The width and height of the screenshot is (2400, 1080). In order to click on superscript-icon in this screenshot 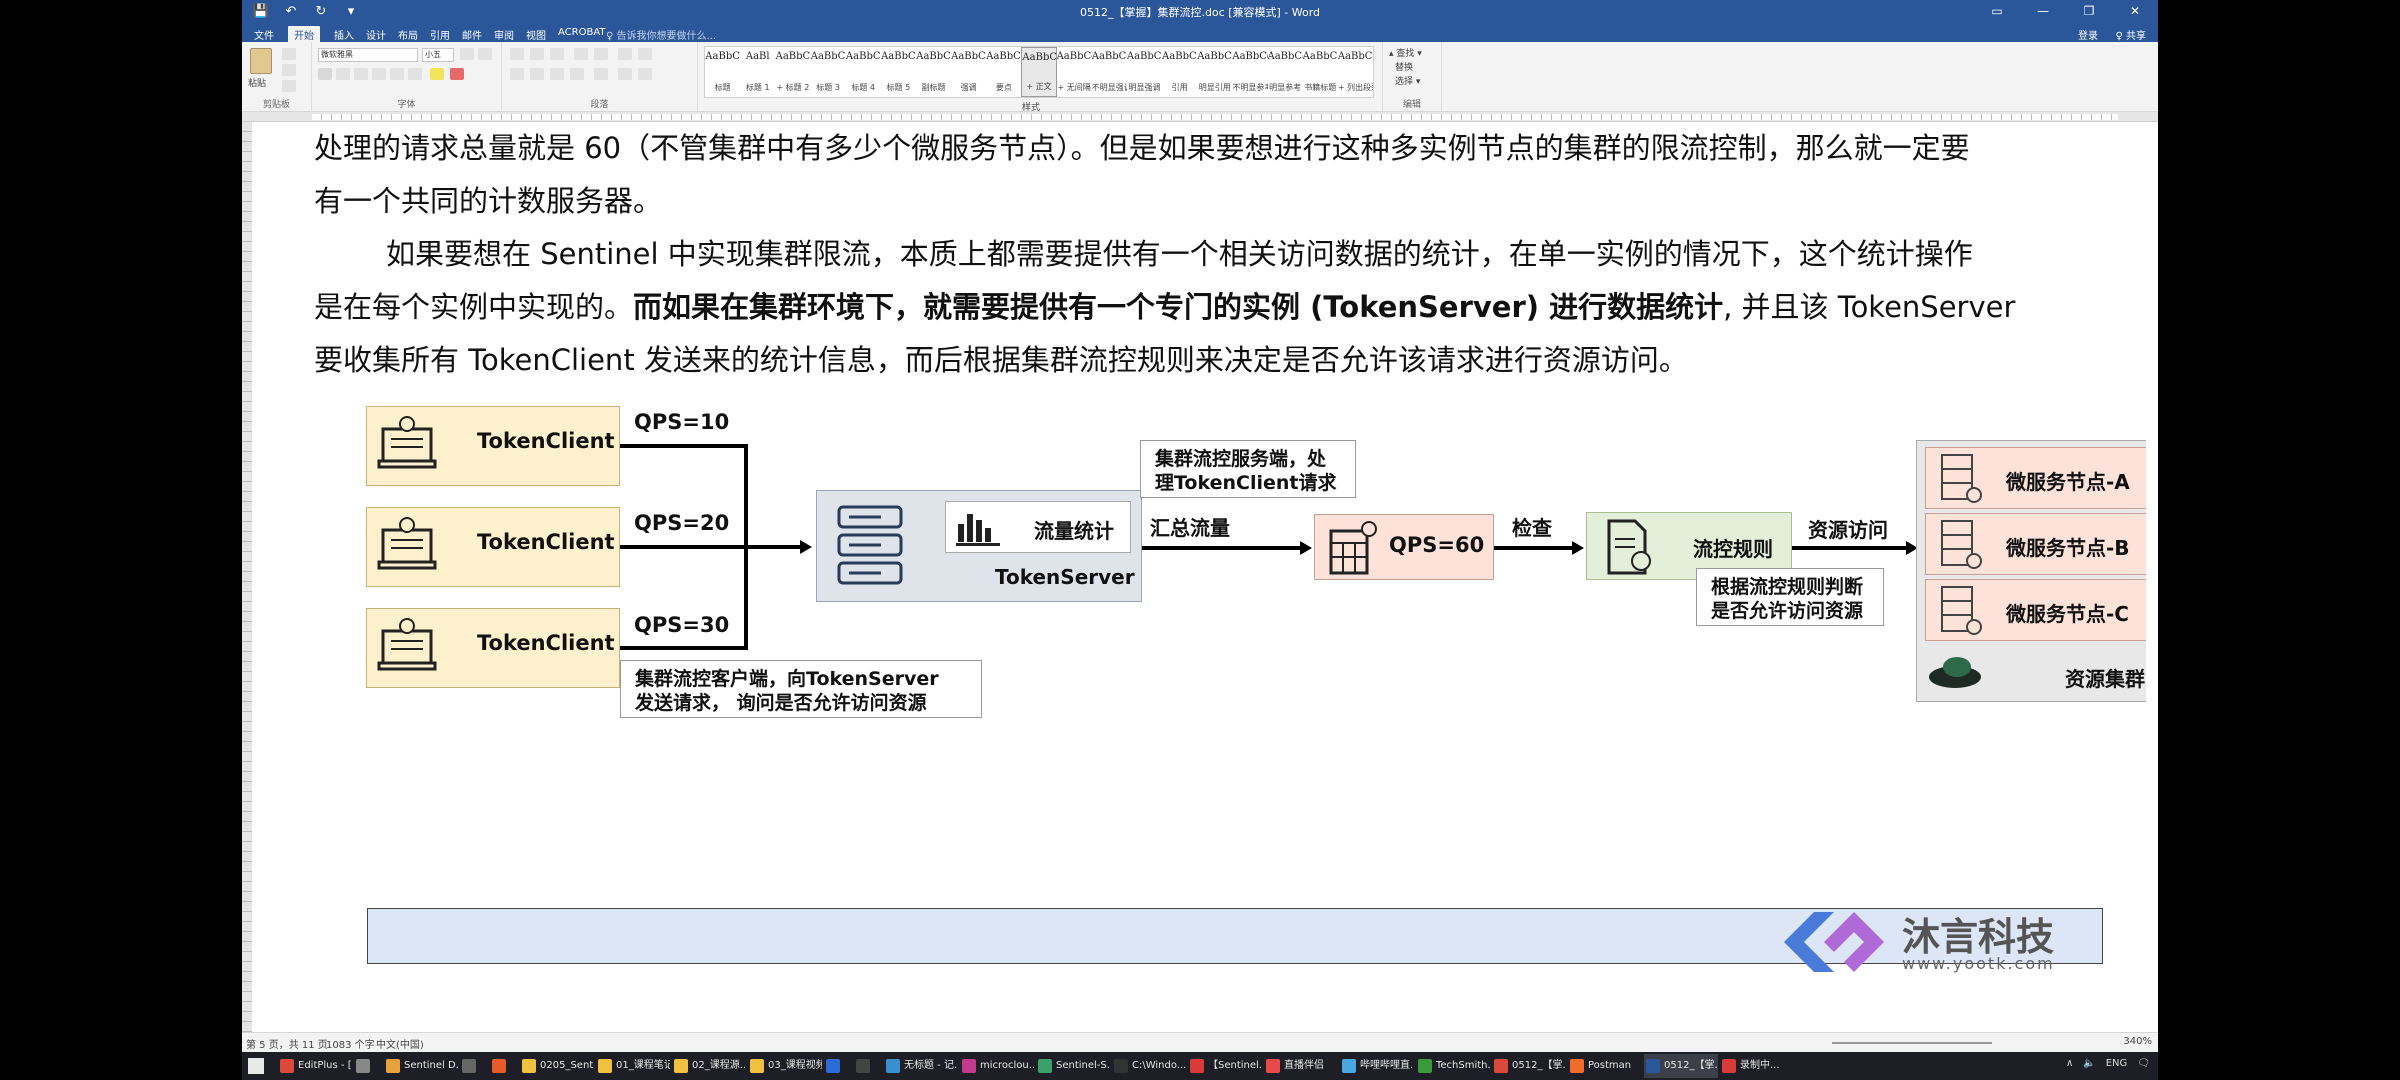, I will do `click(415, 74)`.